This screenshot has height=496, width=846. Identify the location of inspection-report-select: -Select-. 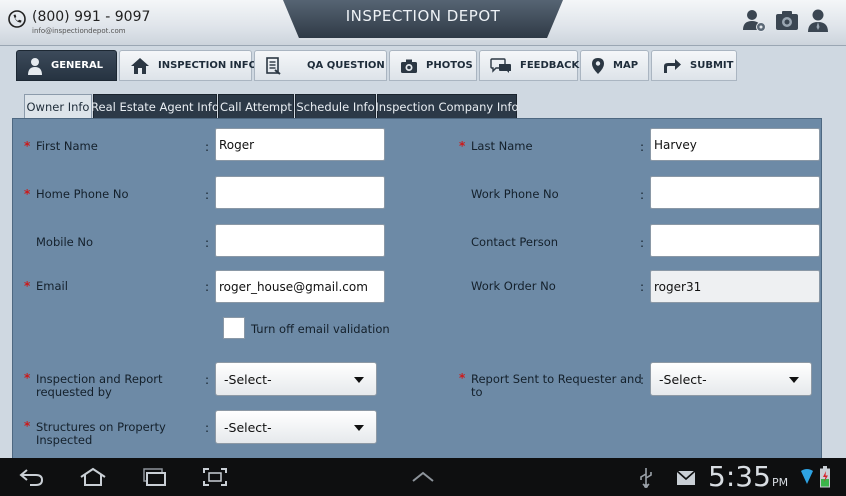
(296, 379).